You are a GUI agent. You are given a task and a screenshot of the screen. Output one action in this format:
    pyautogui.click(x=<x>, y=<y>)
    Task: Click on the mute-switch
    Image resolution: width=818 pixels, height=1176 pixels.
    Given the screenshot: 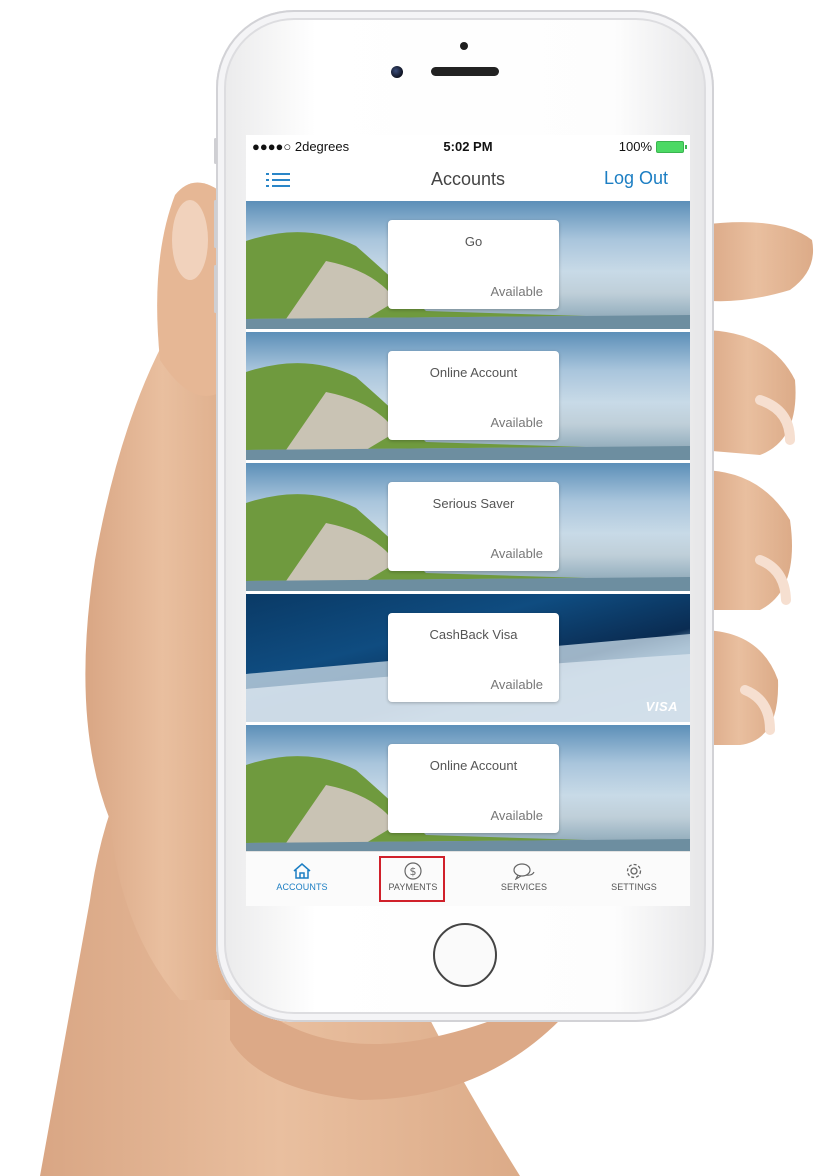 What is the action you would take?
    pyautogui.click(x=215, y=151)
    